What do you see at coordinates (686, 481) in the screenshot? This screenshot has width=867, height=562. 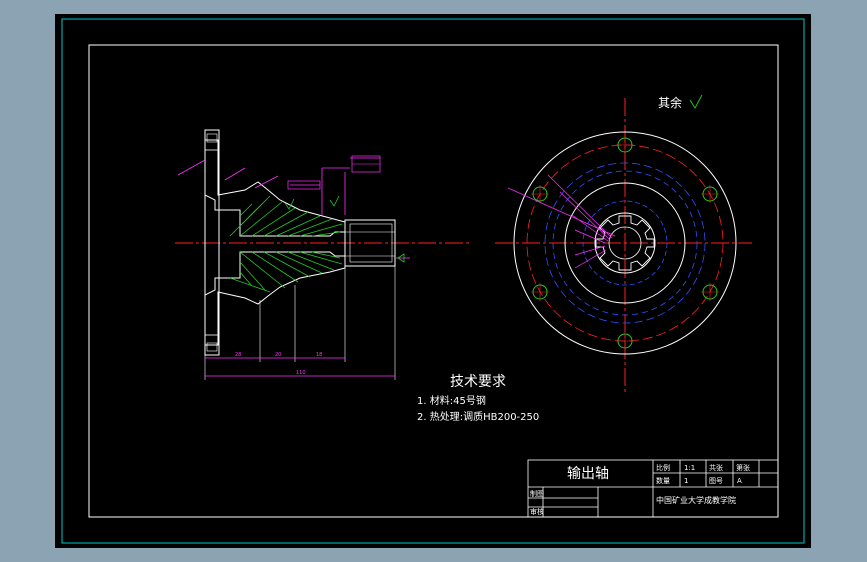 I see `qty-value: 1` at bounding box center [686, 481].